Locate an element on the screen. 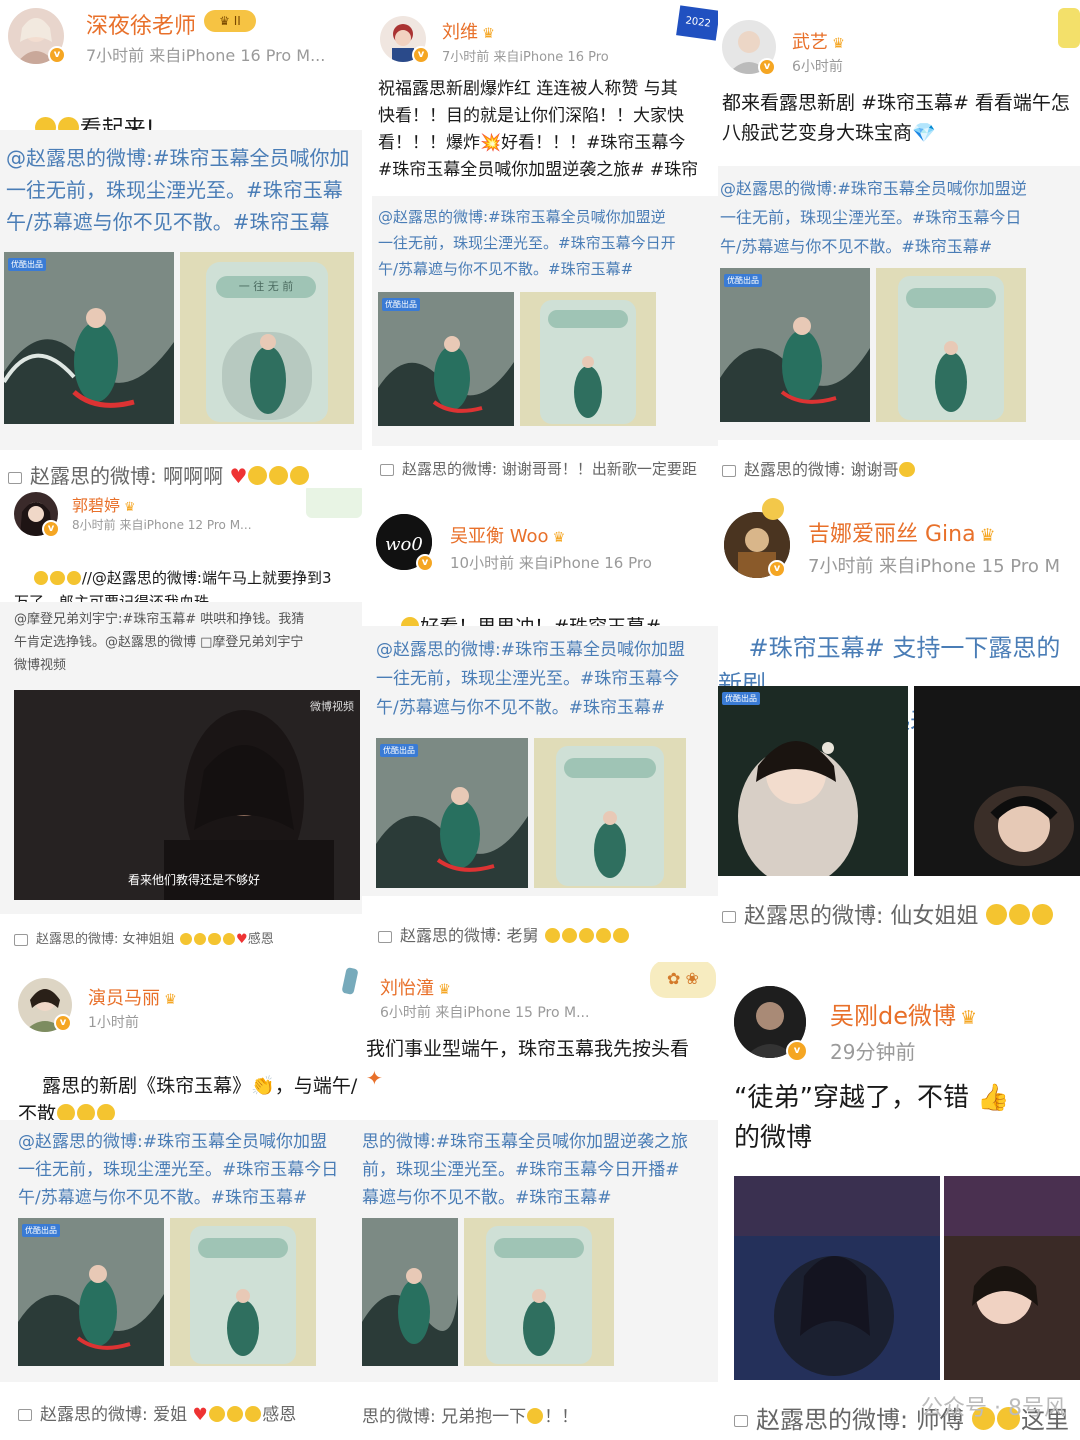 The image size is (1080, 1440). heart-icon: ♥ is located at coordinates (200, 1415).